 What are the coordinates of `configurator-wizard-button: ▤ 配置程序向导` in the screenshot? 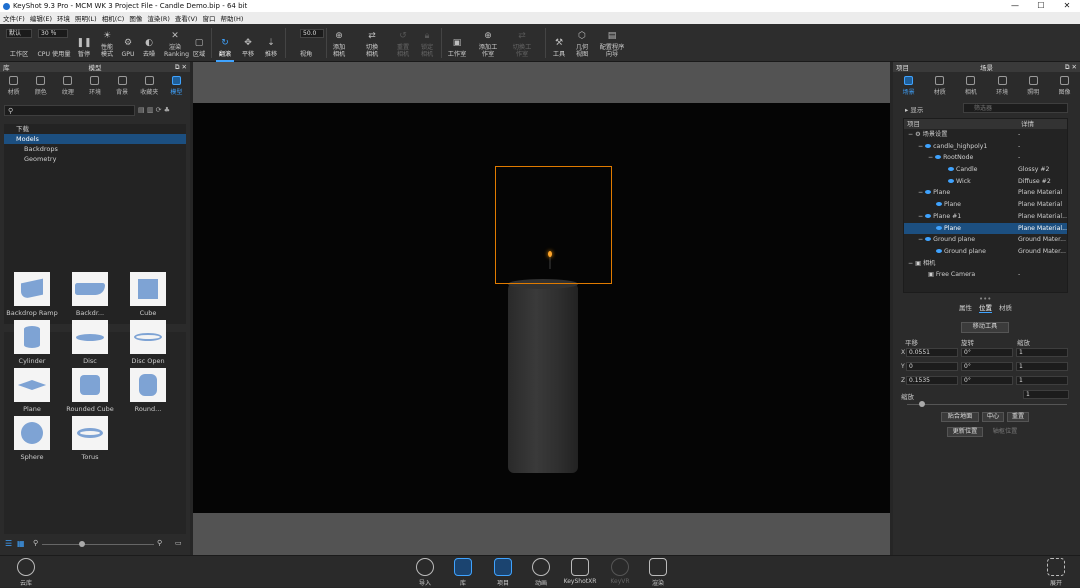 It's located at (612, 43).